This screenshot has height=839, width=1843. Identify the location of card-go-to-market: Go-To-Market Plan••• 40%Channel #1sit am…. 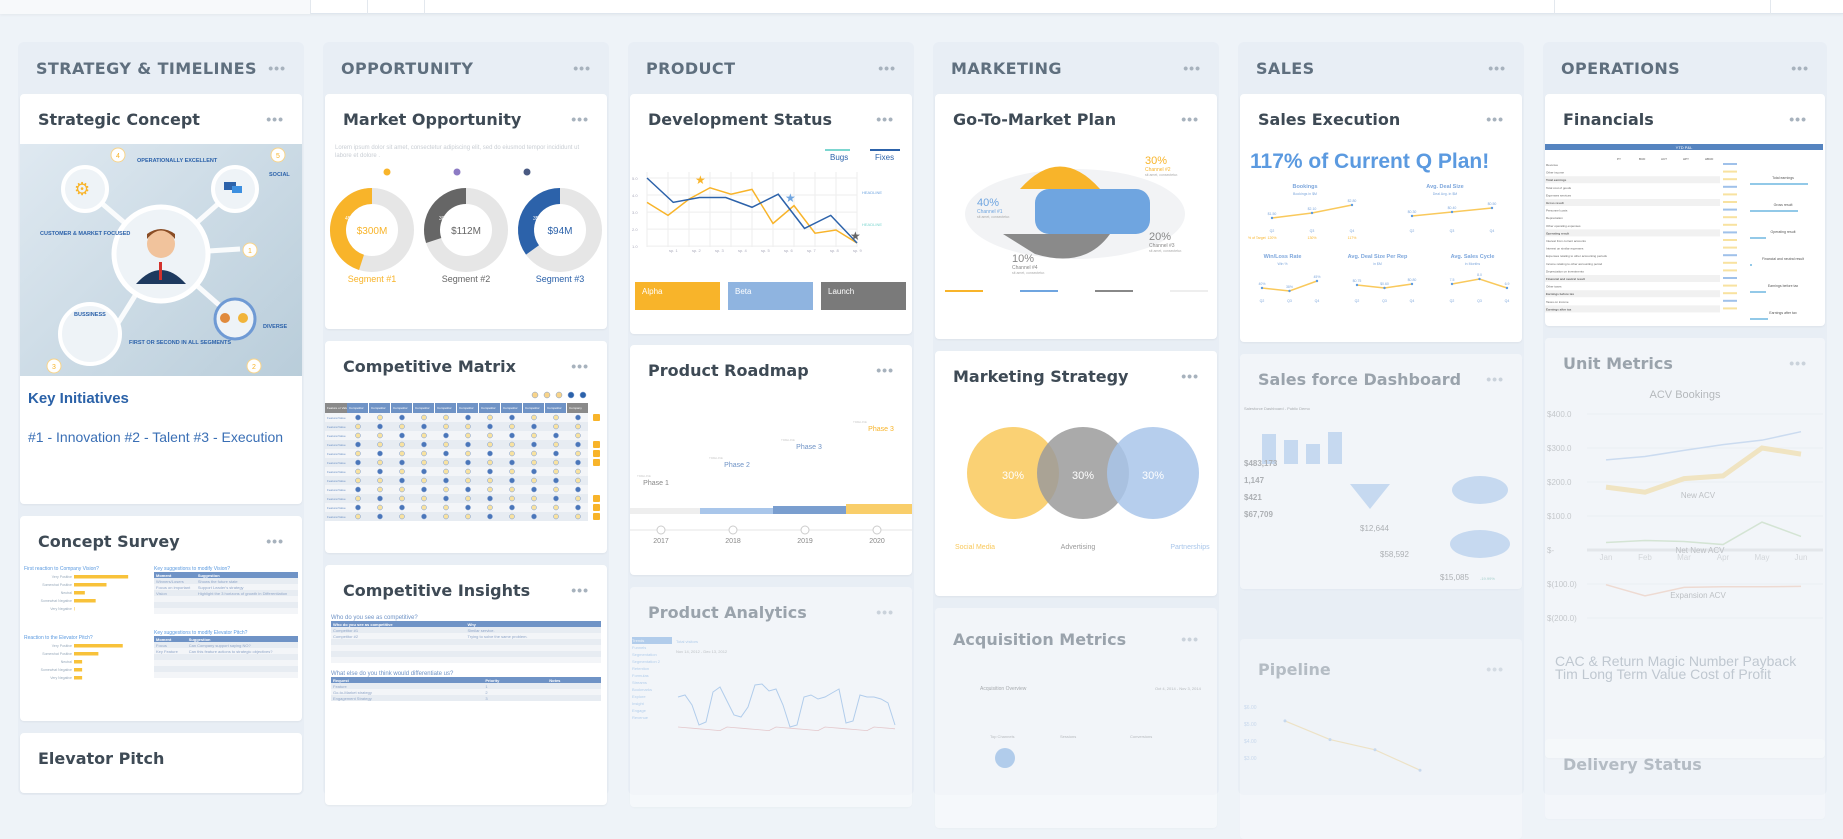
(1076, 216).